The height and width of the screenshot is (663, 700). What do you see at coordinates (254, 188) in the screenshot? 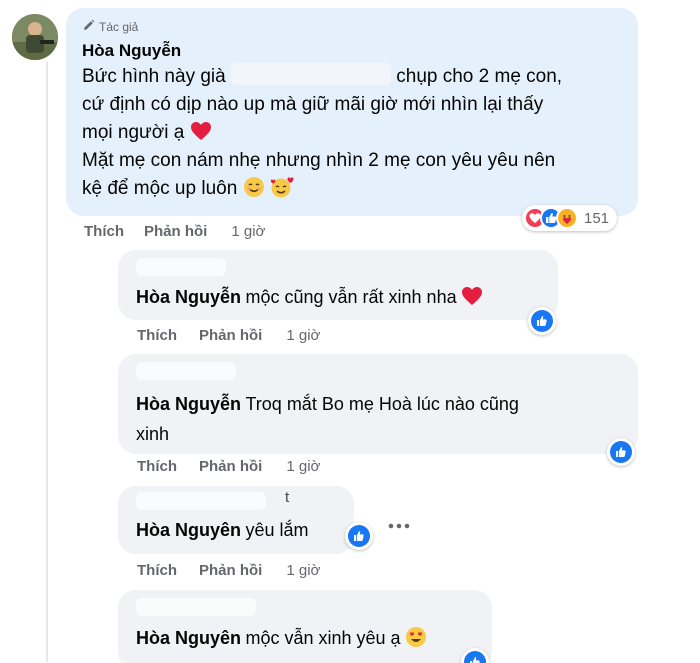
I see `smiling-face-icon` at bounding box center [254, 188].